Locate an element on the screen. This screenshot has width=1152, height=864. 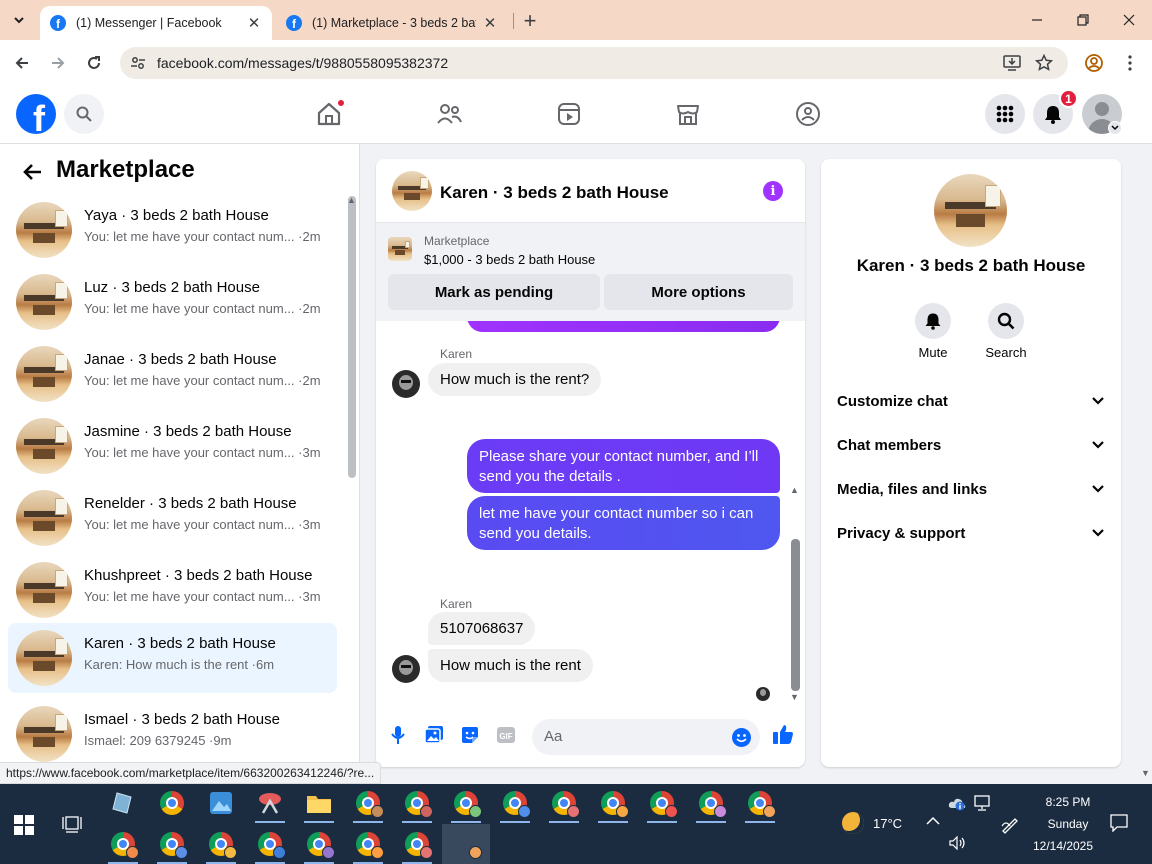
mute-button: Mute is located at coordinates (933, 331).